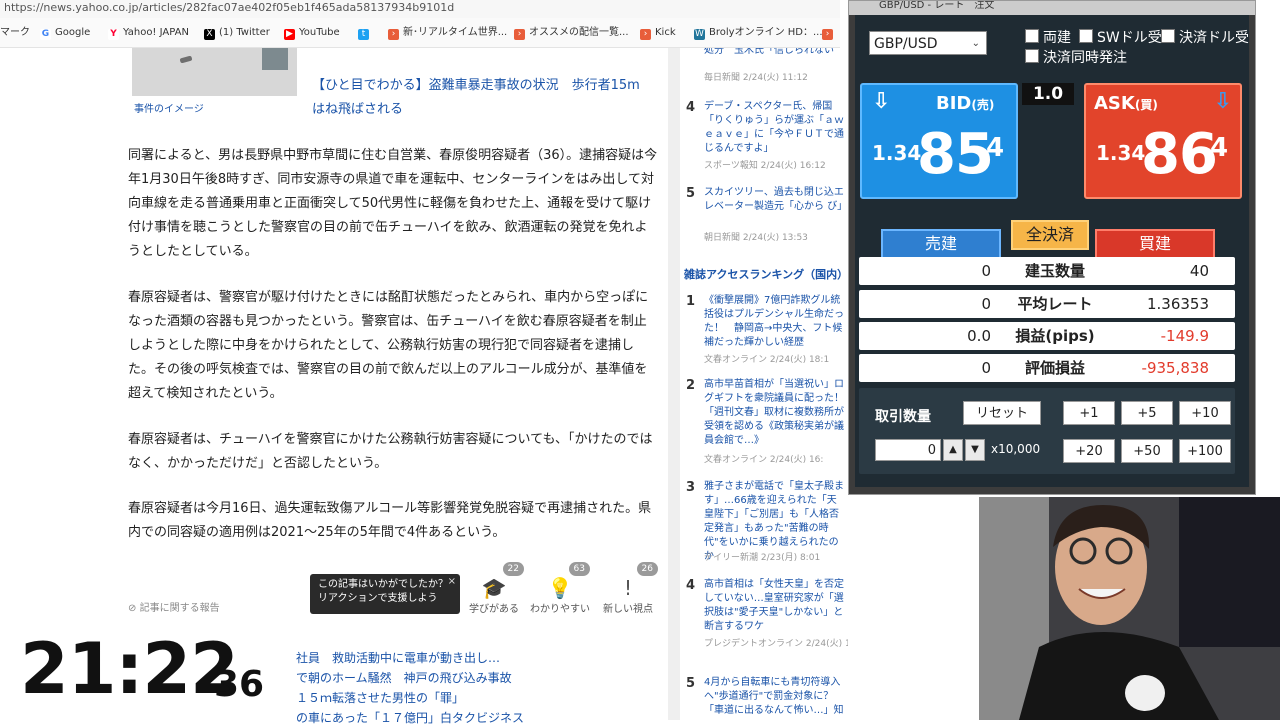 The height and width of the screenshot is (728, 1280). I want to click on reset-button: リセット, so click(1002, 413).